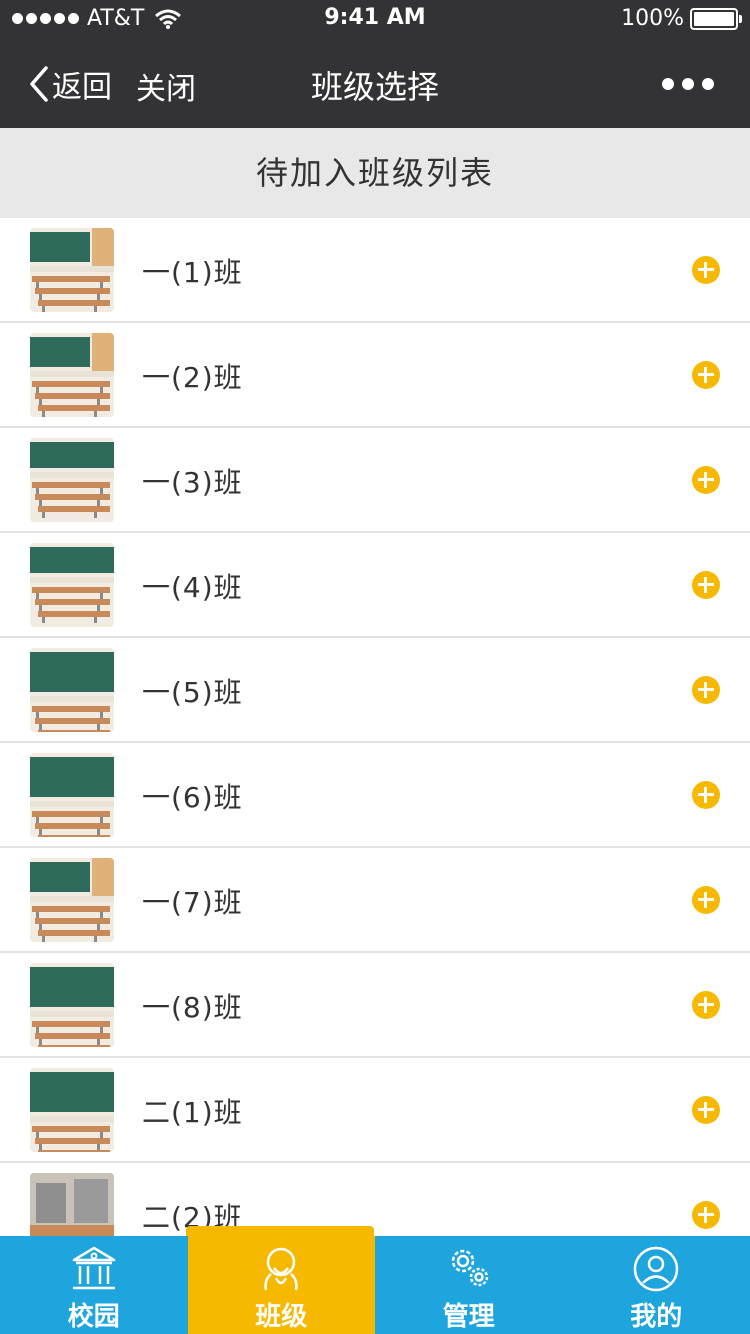 This screenshot has width=750, height=1334. I want to click on class-name: 一(3)班, so click(192, 482).